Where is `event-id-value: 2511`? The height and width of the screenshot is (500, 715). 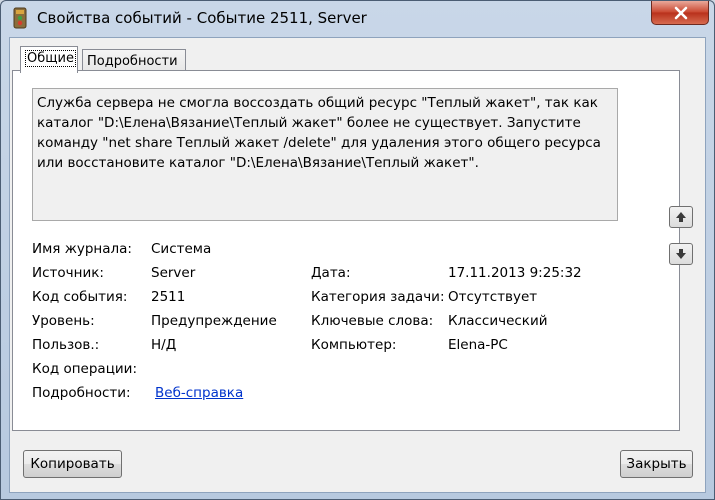
event-id-value: 2511 is located at coordinates (168, 297).